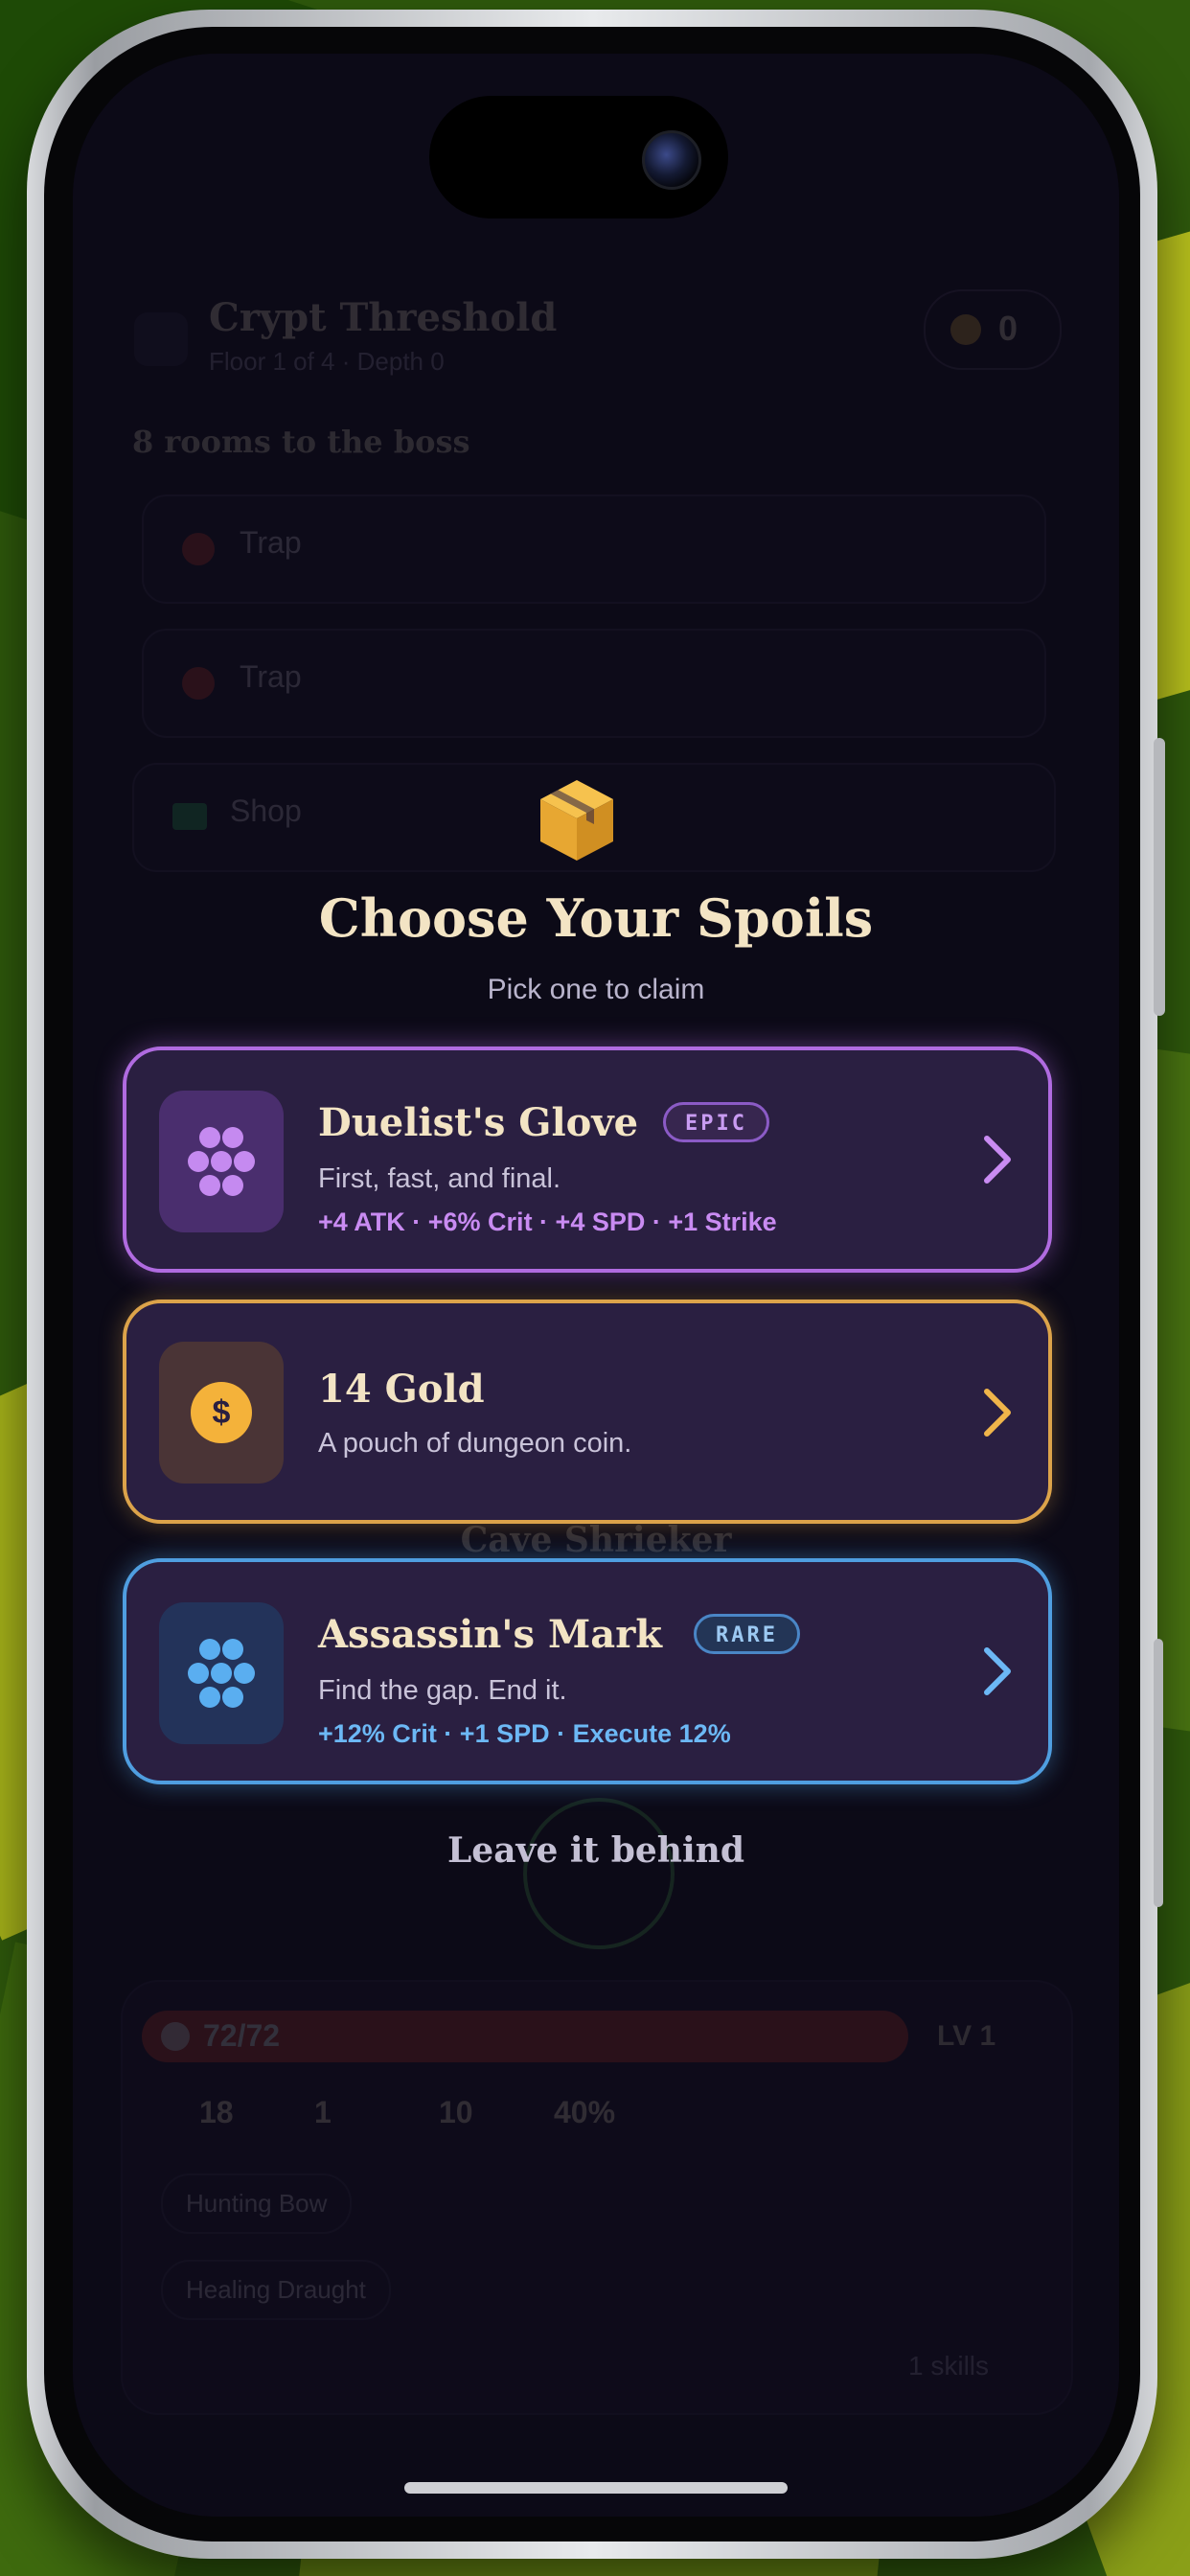  I want to click on leave-it-behind-button: Leave it behind, so click(596, 1851).